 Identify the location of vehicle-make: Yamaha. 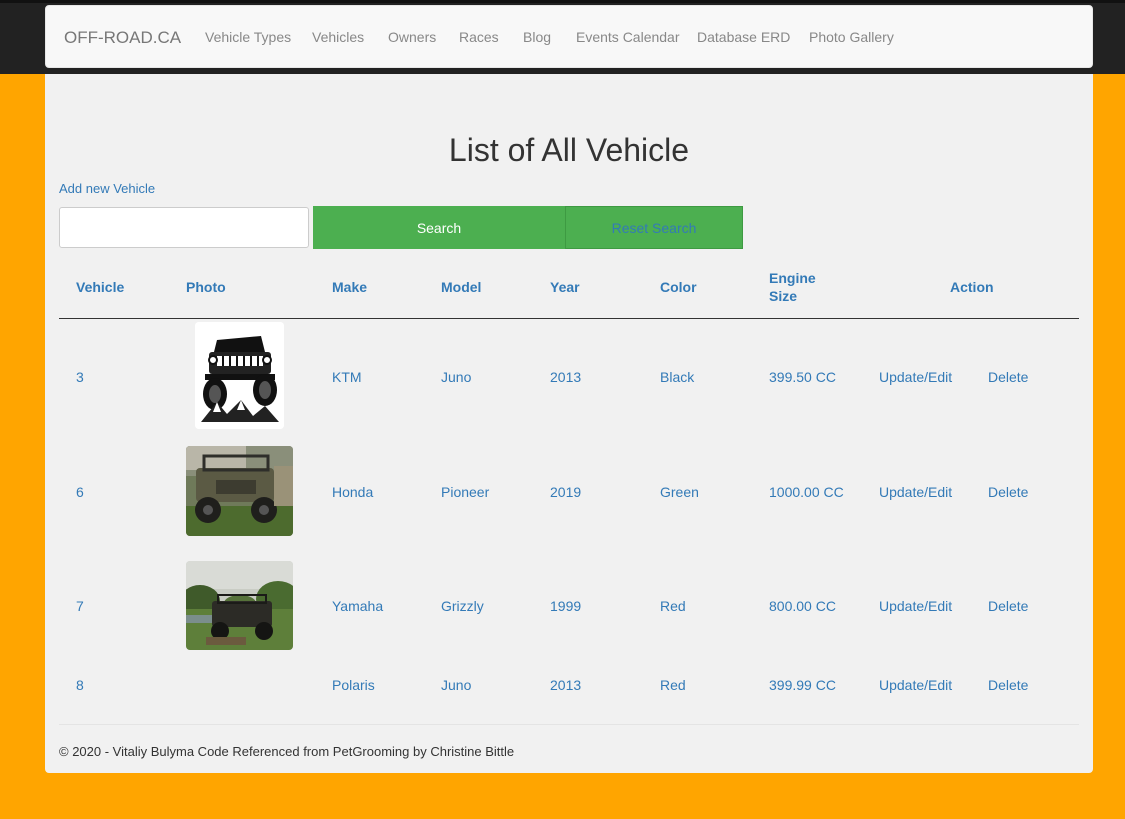
(357, 606).